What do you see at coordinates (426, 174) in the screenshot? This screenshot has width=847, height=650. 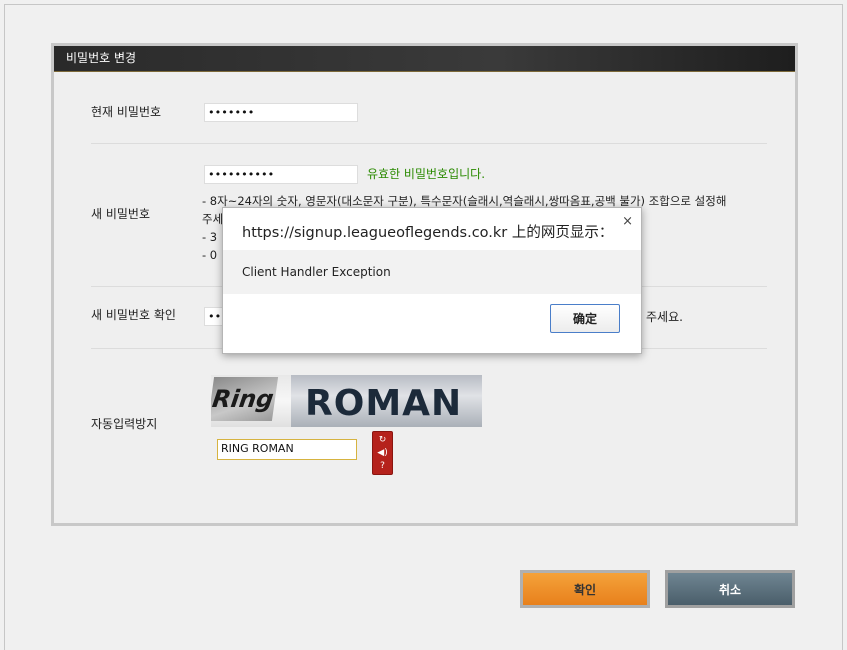 I see `password-valid-message: 유효한 비밀번호입니다.` at bounding box center [426, 174].